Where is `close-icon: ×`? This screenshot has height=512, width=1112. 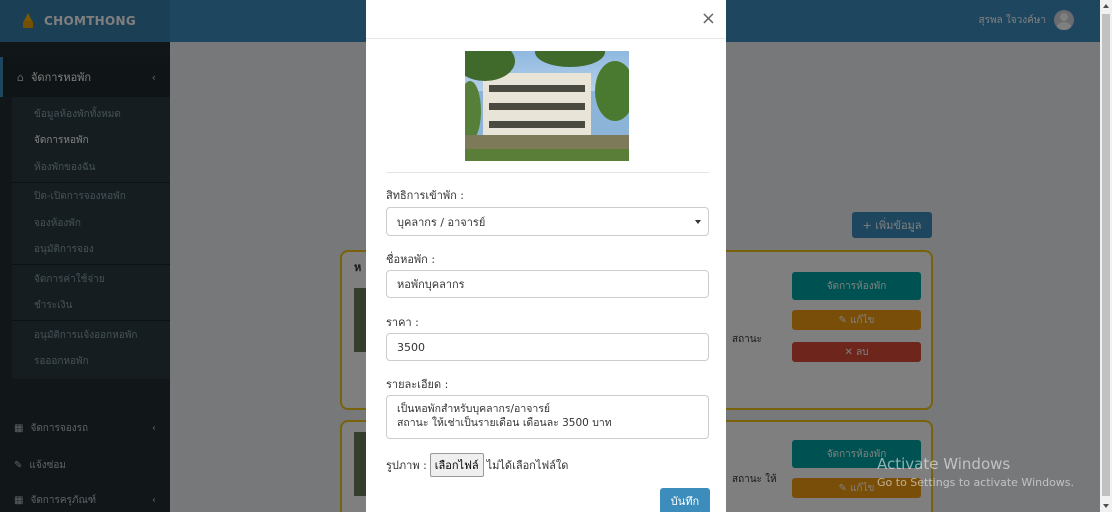 close-icon: × is located at coordinates (708, 18).